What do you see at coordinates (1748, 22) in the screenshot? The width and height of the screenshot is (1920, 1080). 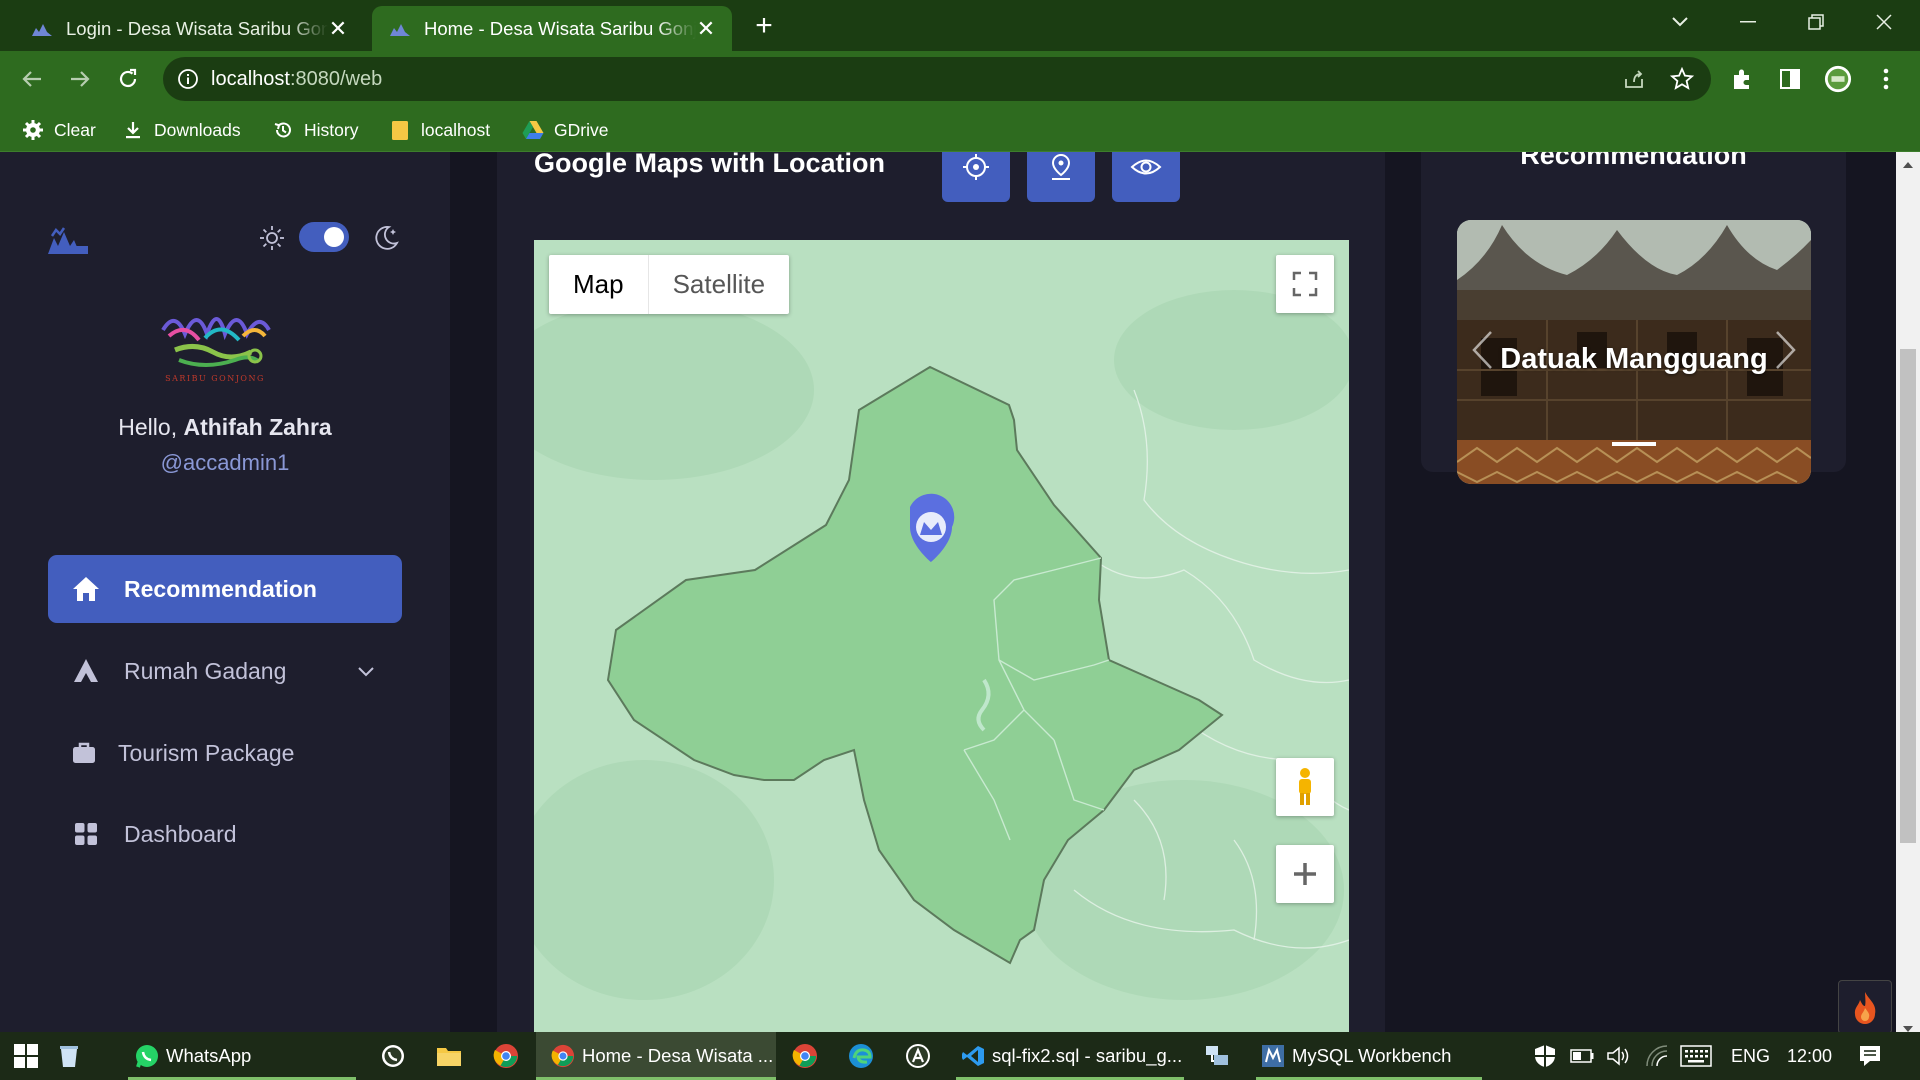 I see `minimize-button` at bounding box center [1748, 22].